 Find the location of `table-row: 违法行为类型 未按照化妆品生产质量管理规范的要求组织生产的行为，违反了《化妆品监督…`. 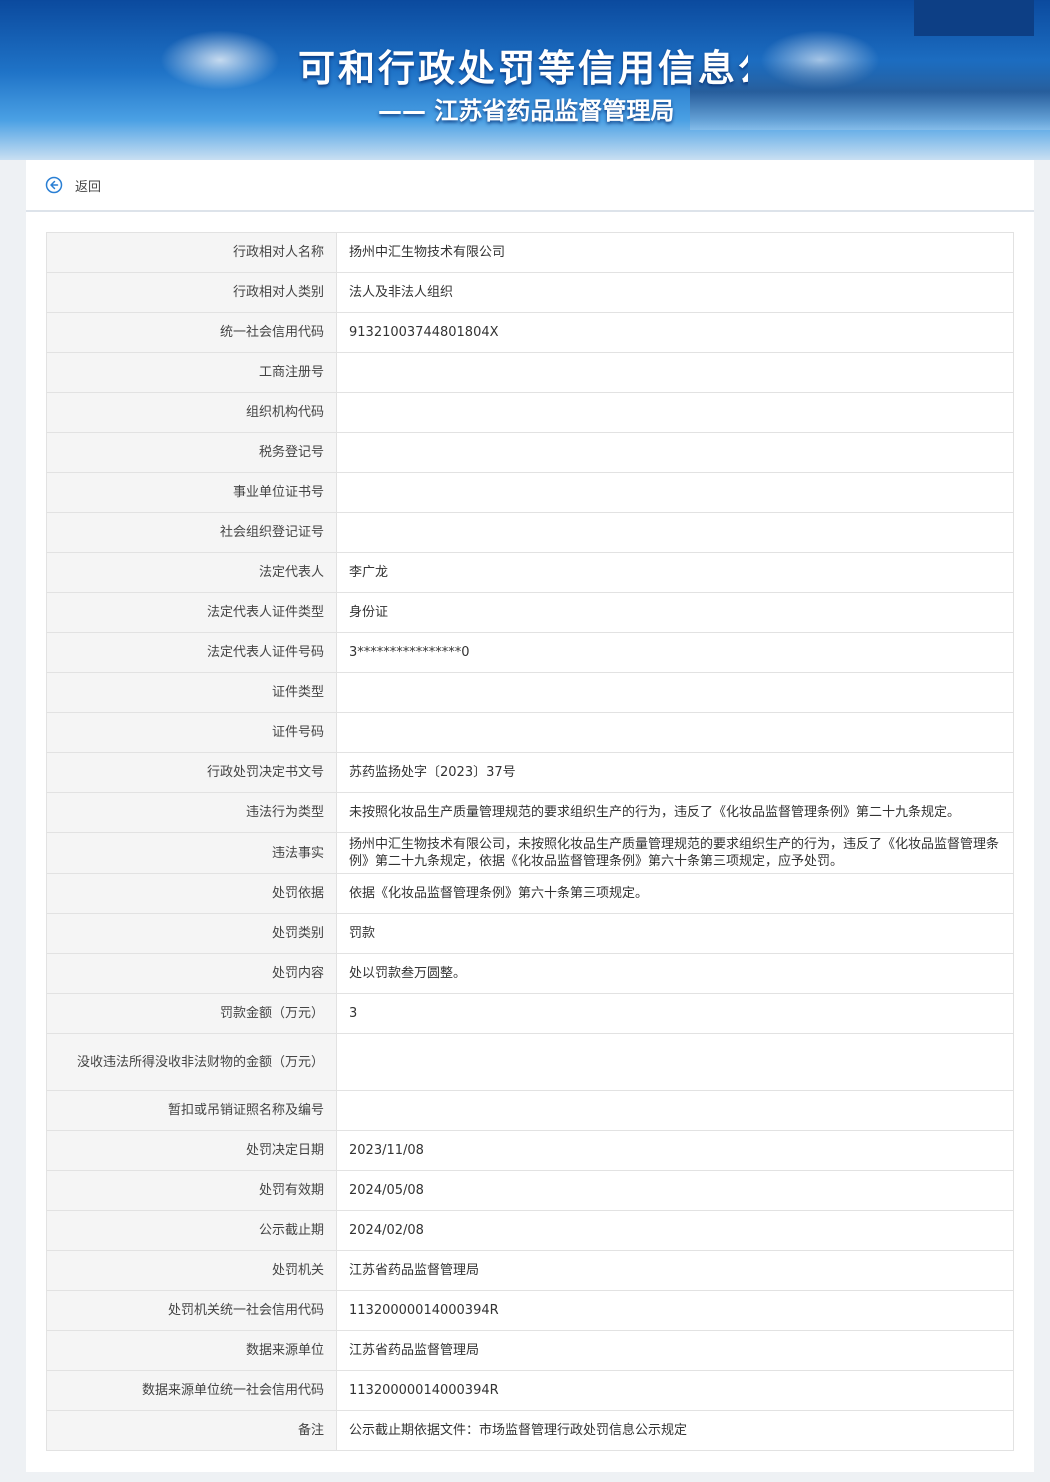

table-row: 违法行为类型 未按照化妆品生产质量管理规范的要求组织生产的行为，违反了《化妆品监督… is located at coordinates (530, 812).